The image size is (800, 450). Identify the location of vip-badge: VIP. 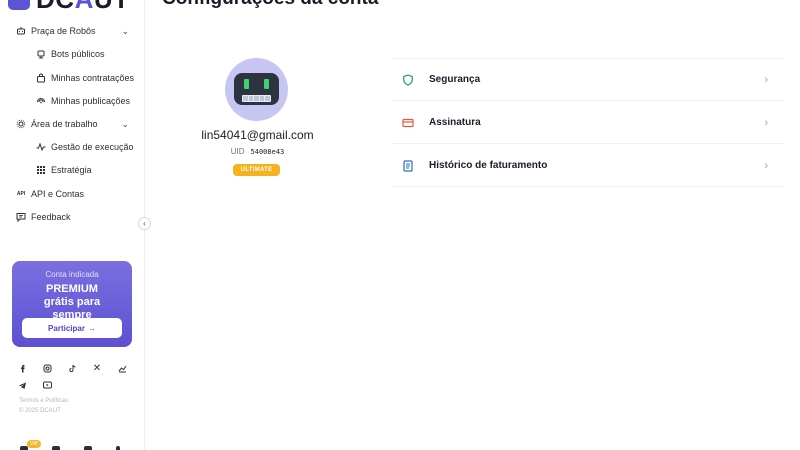
(34, 444).